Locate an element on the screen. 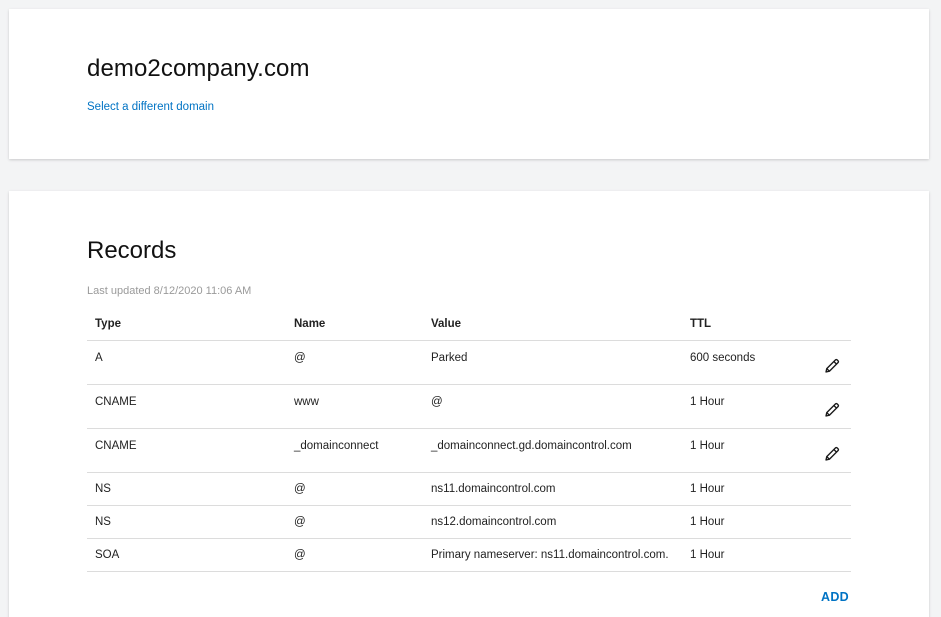 This screenshot has width=941, height=617. column-header-actions is located at coordinates (837, 324).